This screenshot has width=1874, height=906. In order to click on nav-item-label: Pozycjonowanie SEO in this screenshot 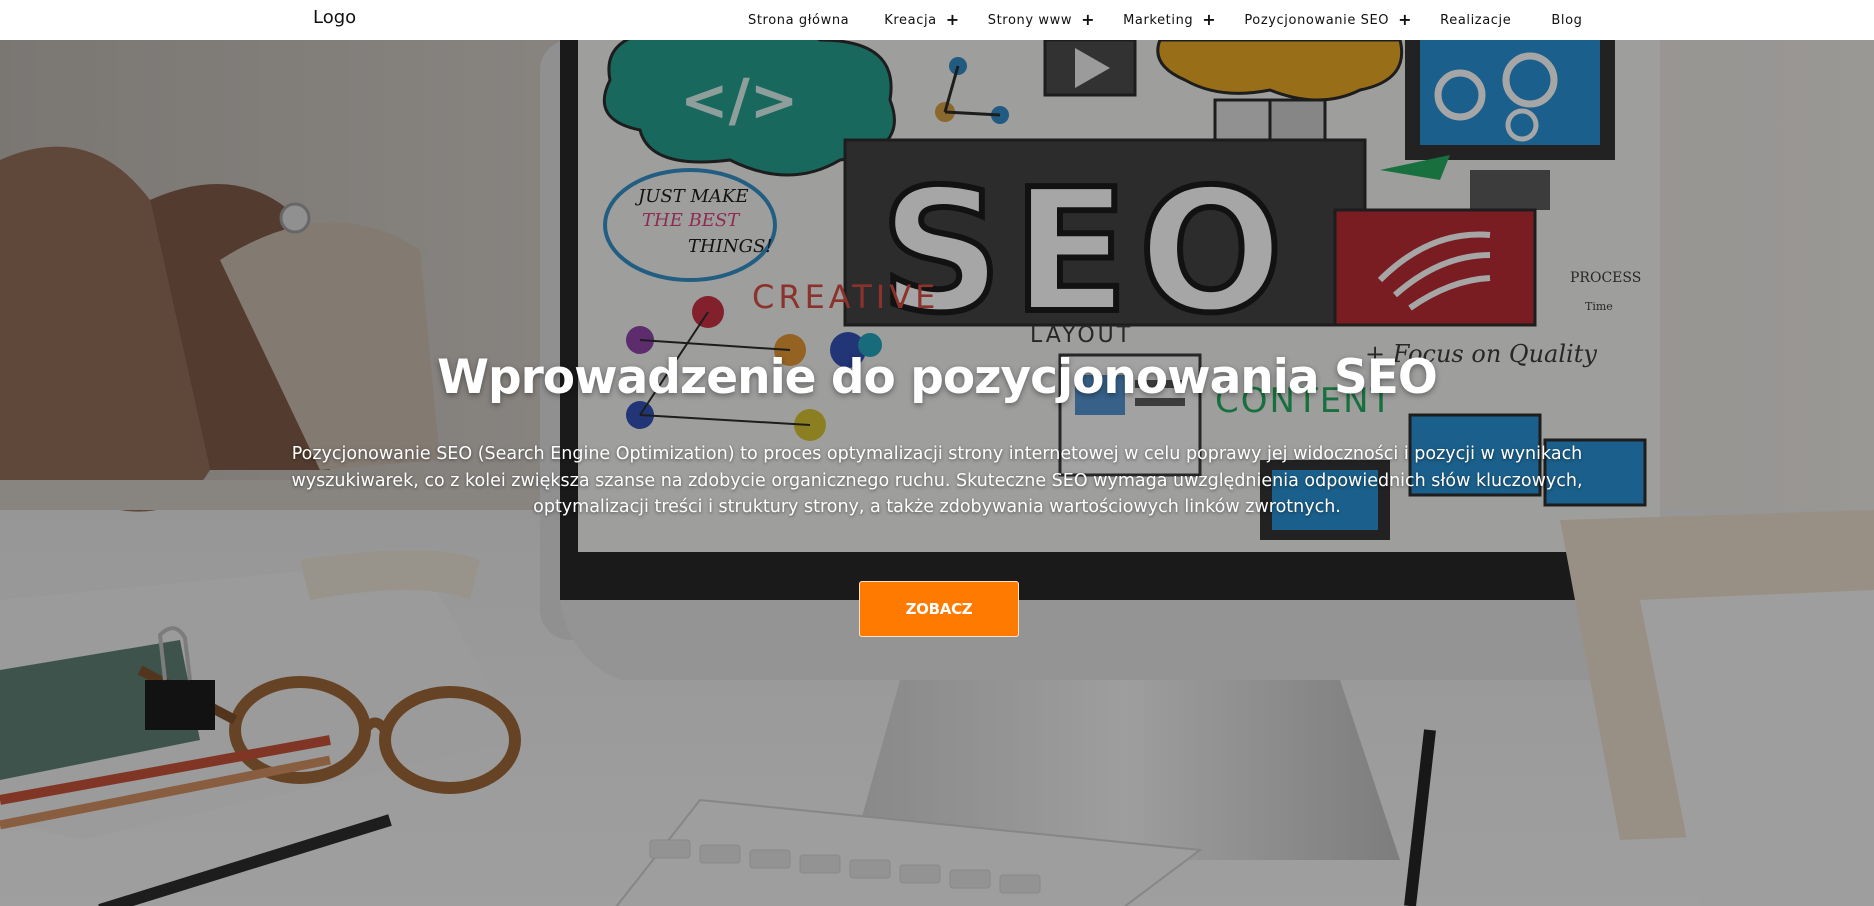, I will do `click(1316, 20)`.